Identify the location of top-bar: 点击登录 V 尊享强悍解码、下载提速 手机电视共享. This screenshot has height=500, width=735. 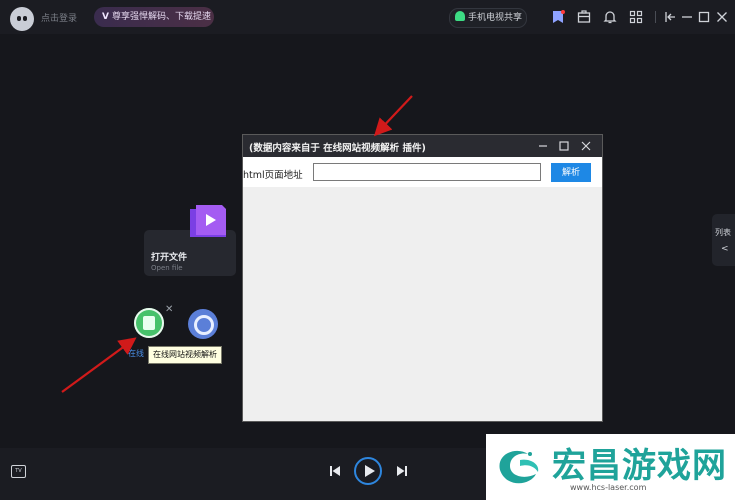
(367, 17).